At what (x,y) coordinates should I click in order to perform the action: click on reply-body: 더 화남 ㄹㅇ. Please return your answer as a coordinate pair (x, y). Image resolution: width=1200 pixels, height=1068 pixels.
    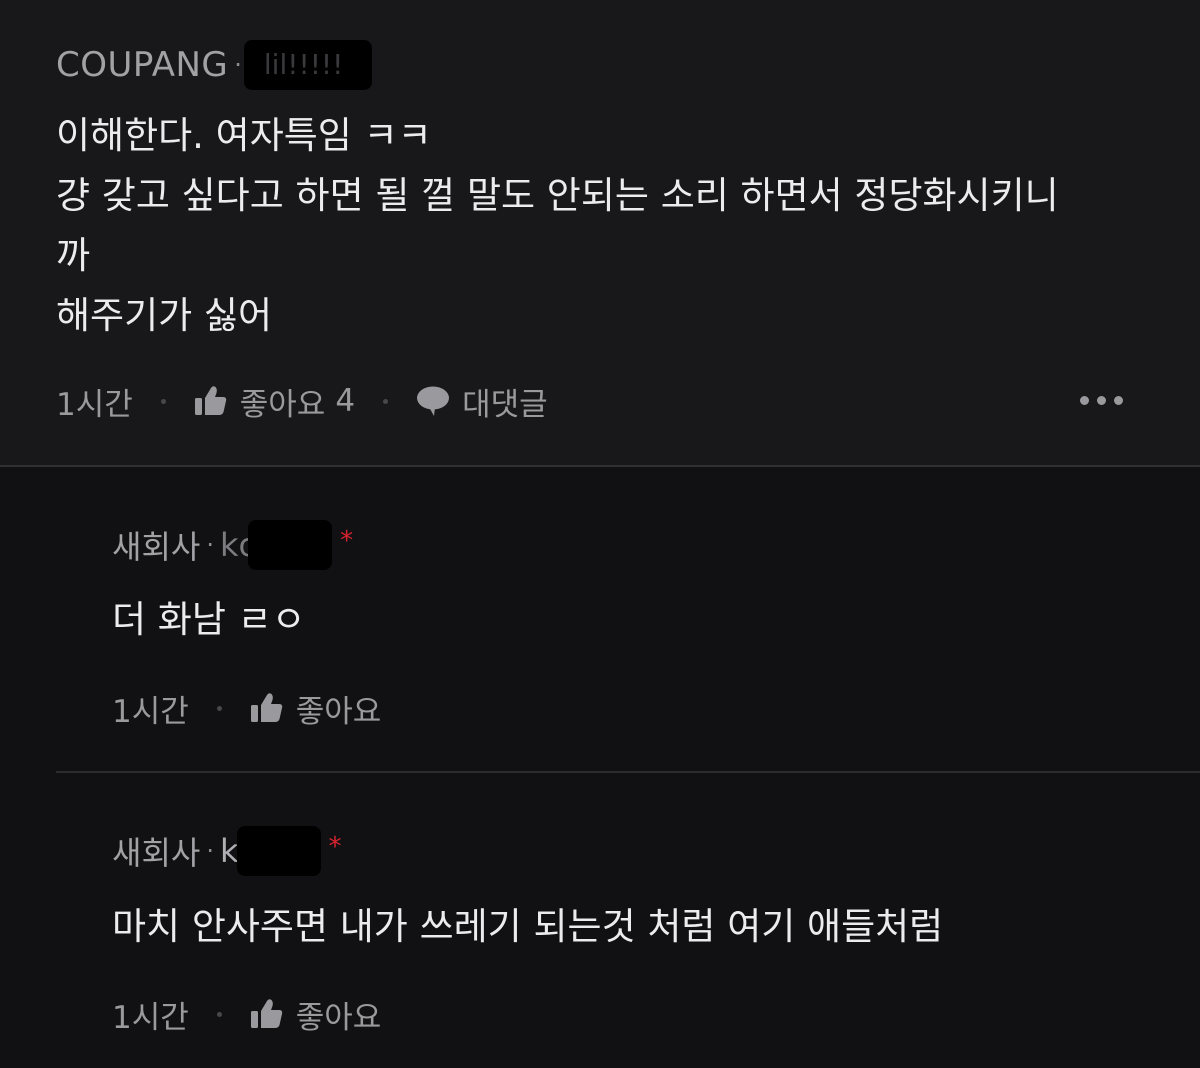
    Looking at the image, I should click on (209, 619).